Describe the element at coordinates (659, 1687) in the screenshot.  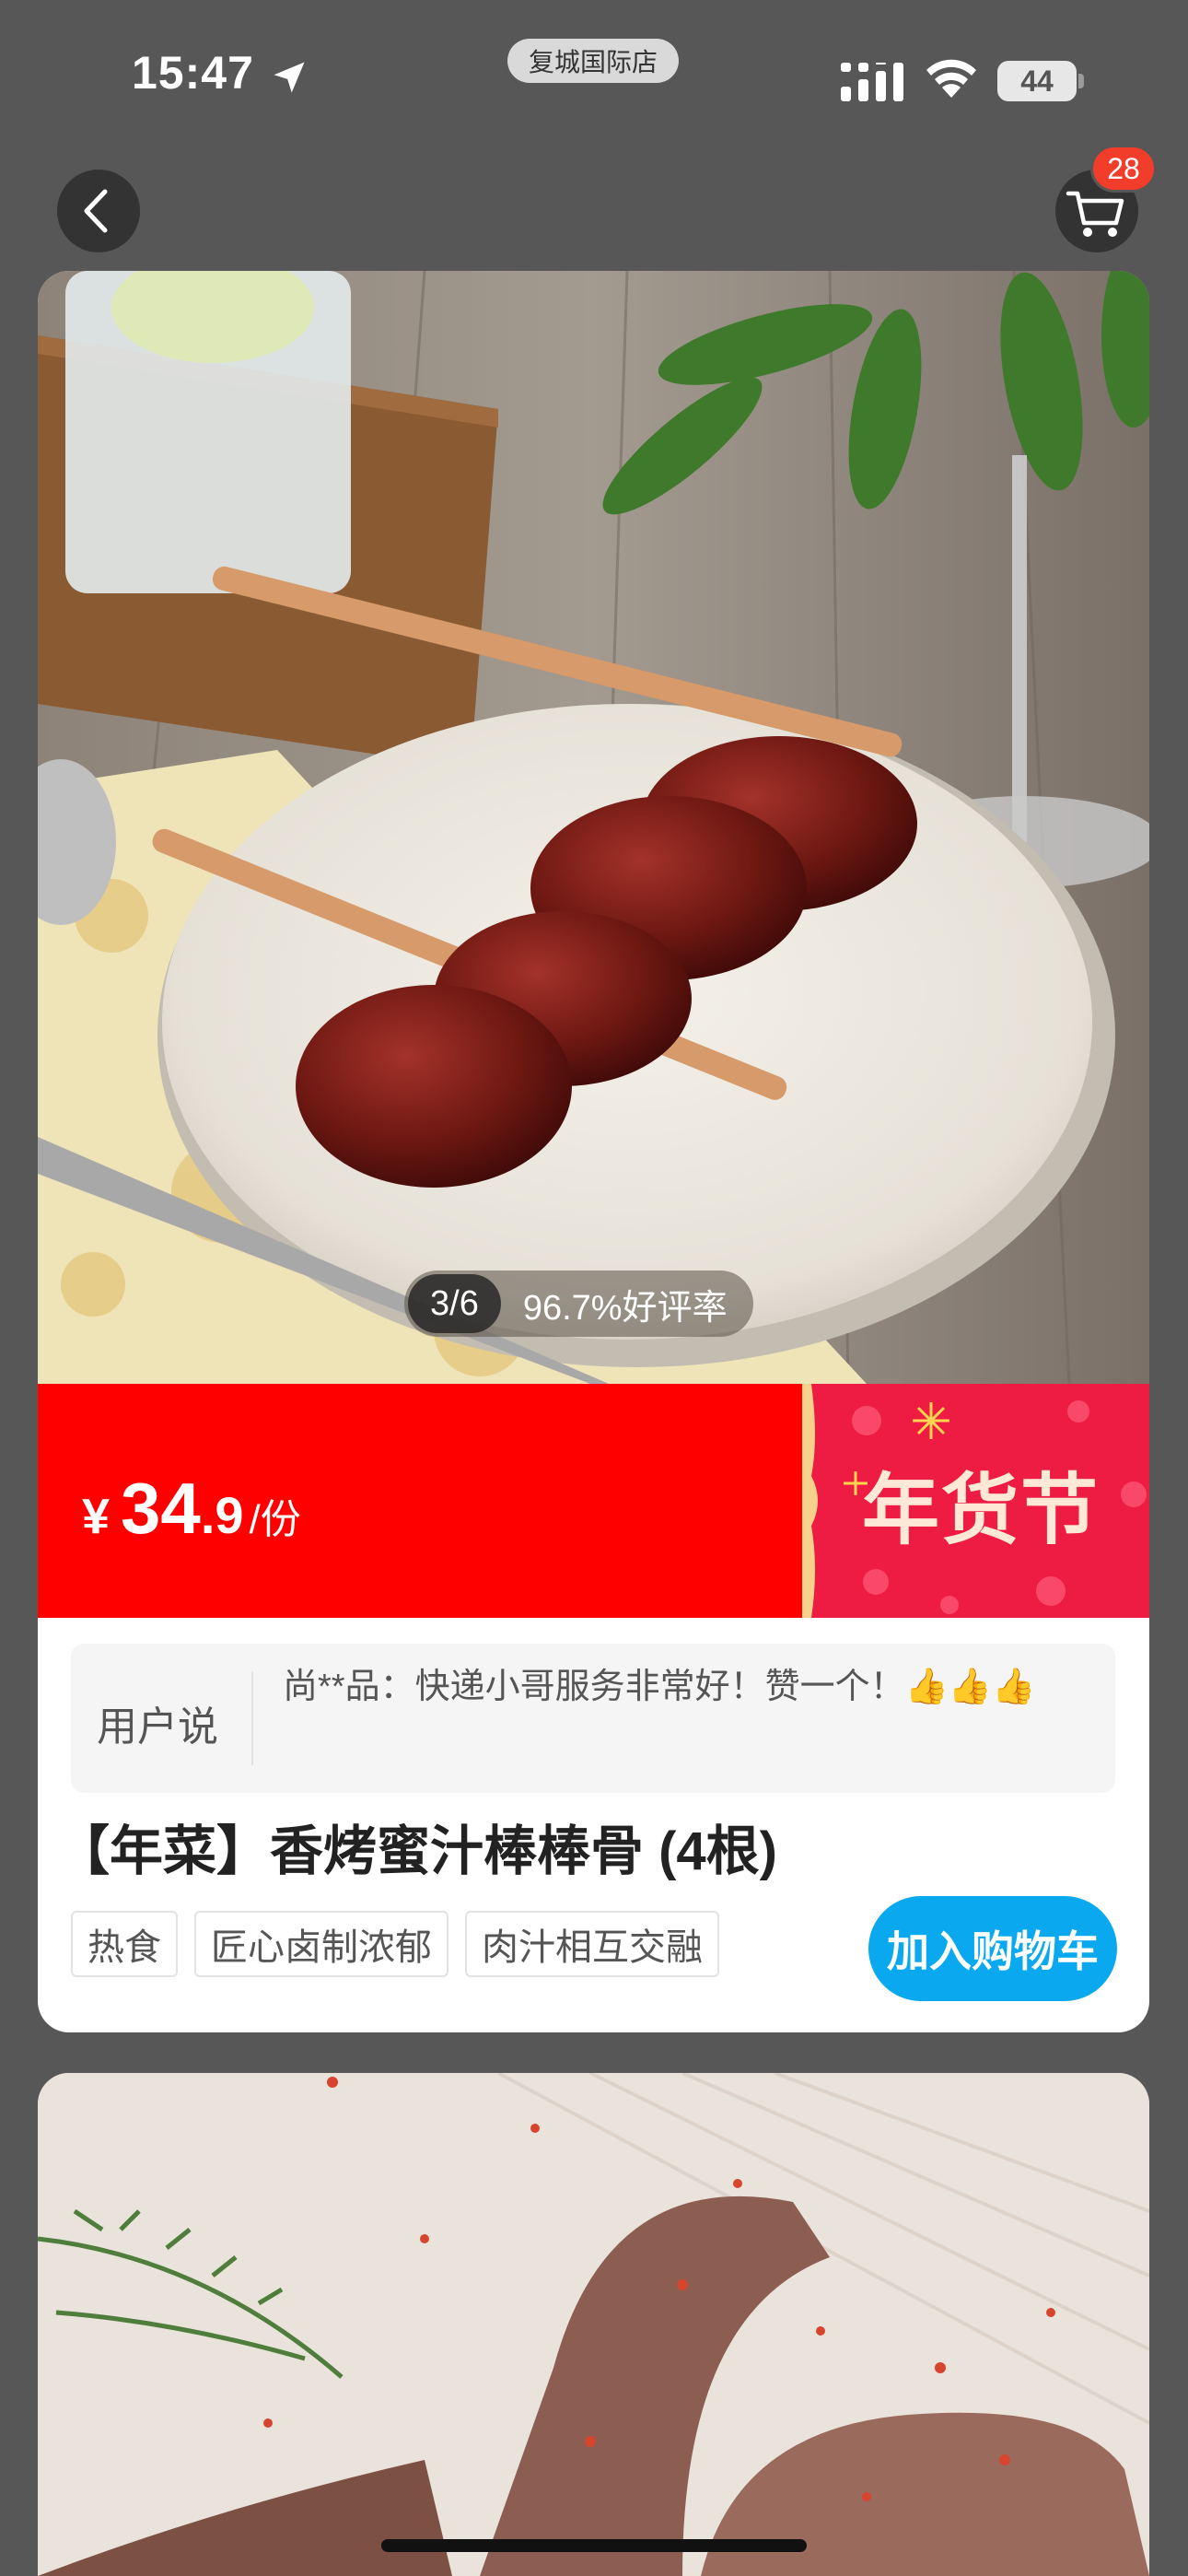
I see `review-text: 尚**品：快递小哥服务非常好！赞一个！👍👍👍` at that location.